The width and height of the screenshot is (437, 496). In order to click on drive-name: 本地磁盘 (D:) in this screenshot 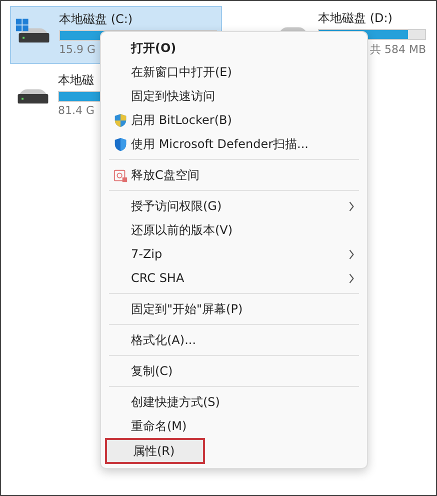, I will do `click(355, 18)`.